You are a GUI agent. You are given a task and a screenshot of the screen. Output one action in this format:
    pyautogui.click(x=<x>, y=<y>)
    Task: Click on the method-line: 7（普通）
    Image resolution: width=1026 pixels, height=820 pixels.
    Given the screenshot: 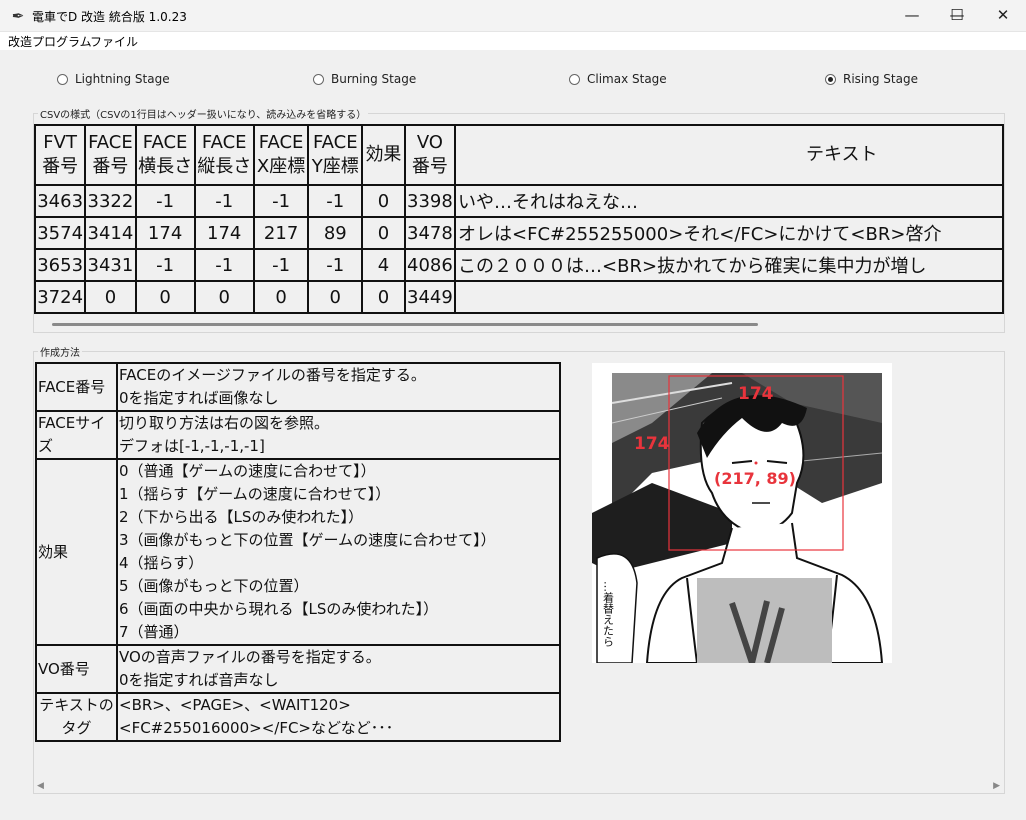 What is the action you would take?
    pyautogui.click(x=154, y=632)
    